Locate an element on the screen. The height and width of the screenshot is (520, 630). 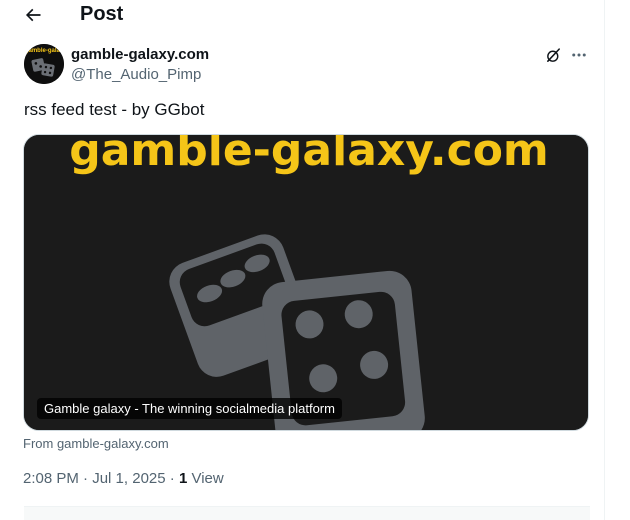
avatar-dice-icon: gamble-galax is located at coordinates (44, 64).